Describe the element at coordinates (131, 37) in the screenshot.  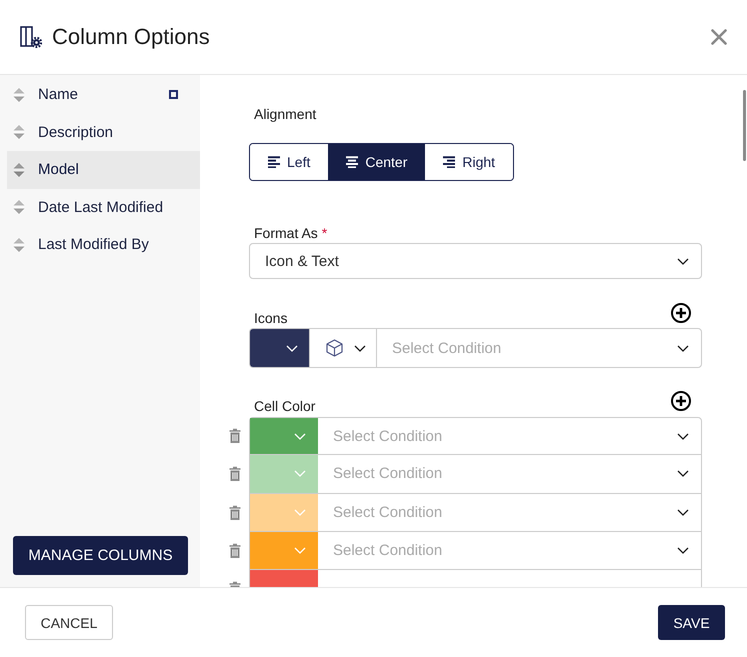
I see `dialog-title: Column Options` at that location.